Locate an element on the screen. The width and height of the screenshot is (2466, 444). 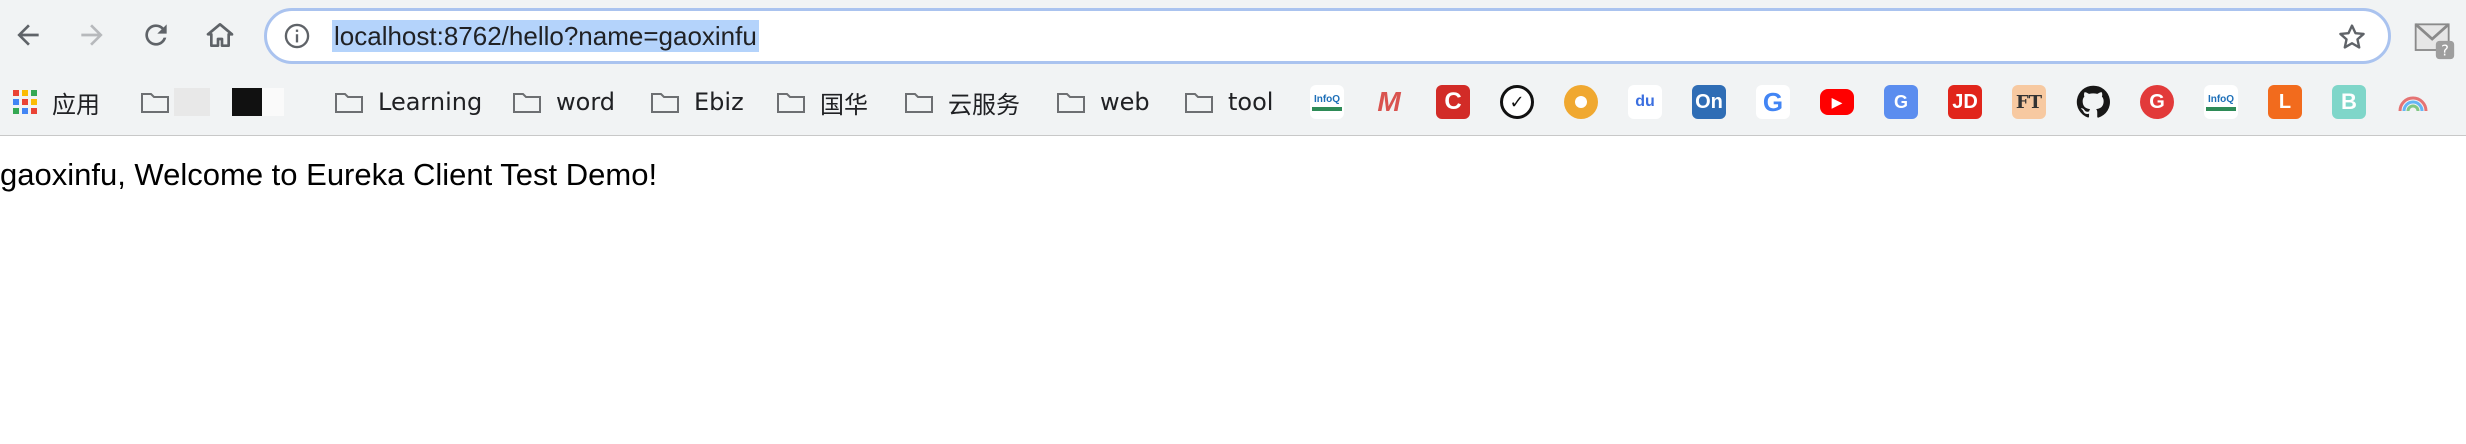
orange-circle-icon is located at coordinates (1581, 102).